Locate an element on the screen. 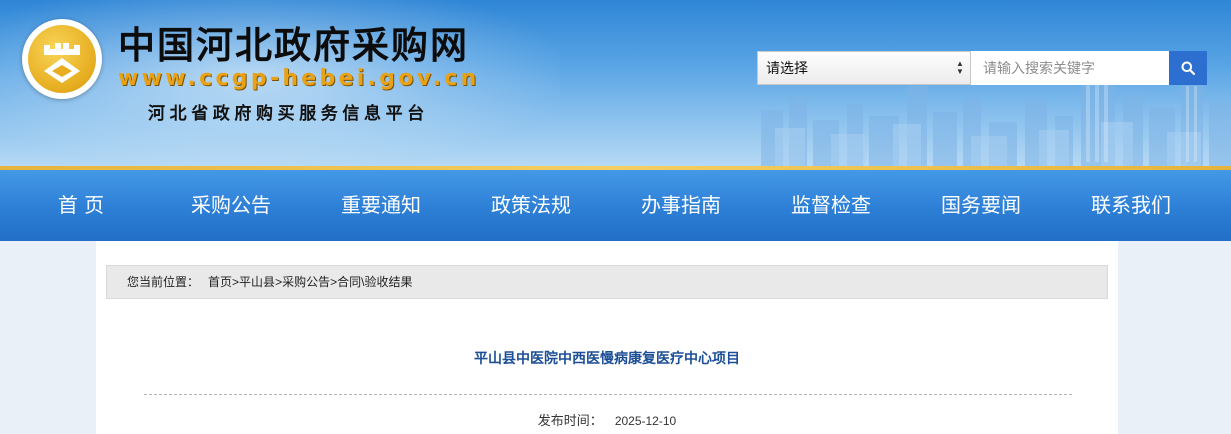  nav-item-state-news: 国务要闻 is located at coordinates (981, 205).